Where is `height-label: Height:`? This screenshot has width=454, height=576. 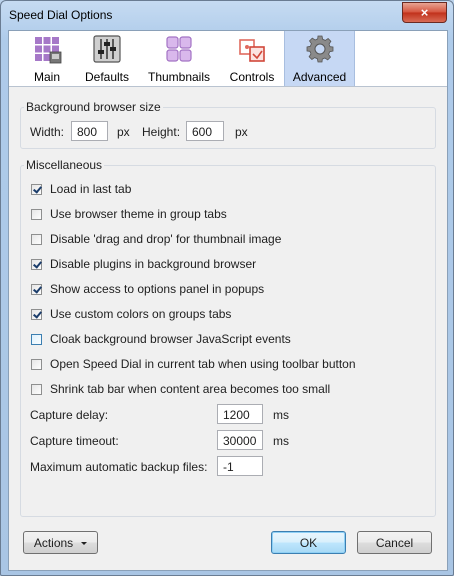 height-label: Height: is located at coordinates (161, 132).